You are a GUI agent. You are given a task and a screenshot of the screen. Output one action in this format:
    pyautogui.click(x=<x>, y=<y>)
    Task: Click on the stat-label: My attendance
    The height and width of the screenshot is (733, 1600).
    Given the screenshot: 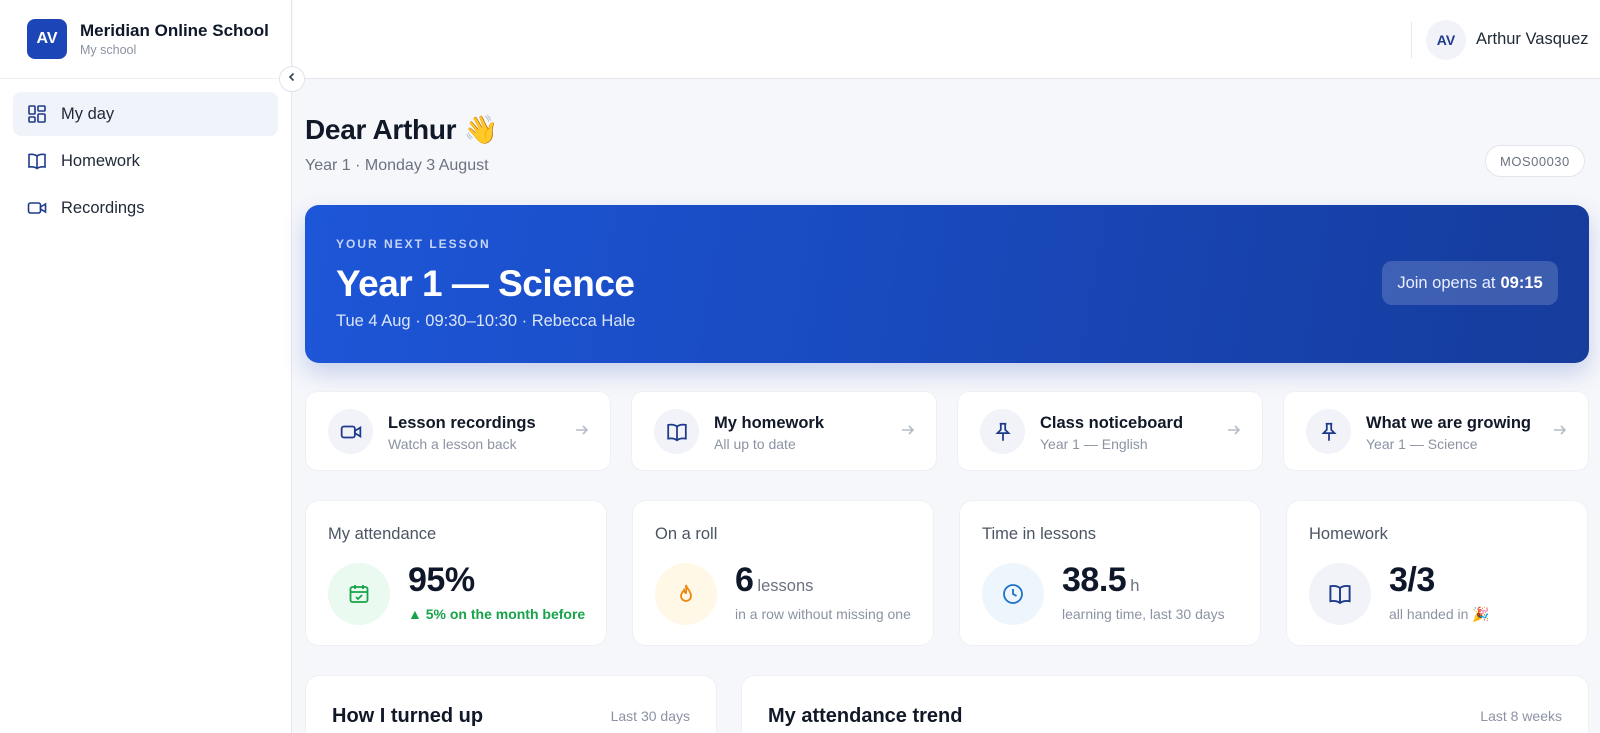 What is the action you would take?
    pyautogui.click(x=382, y=534)
    